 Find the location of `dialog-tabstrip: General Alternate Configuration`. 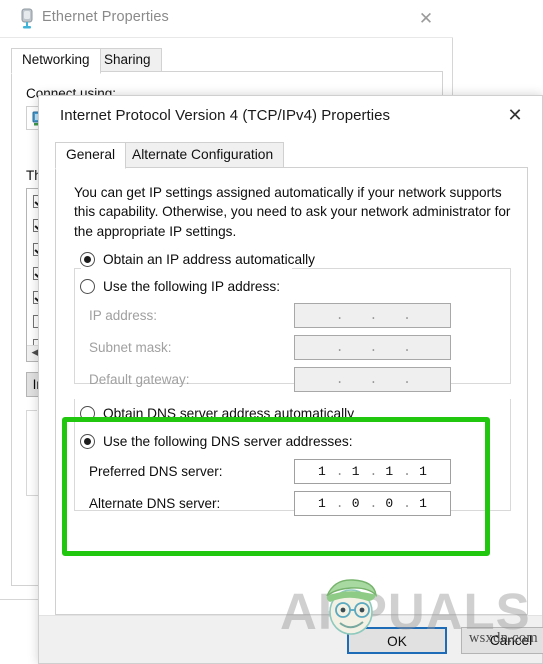

dialog-tabstrip: General Alternate Configuration is located at coordinates (290, 155).